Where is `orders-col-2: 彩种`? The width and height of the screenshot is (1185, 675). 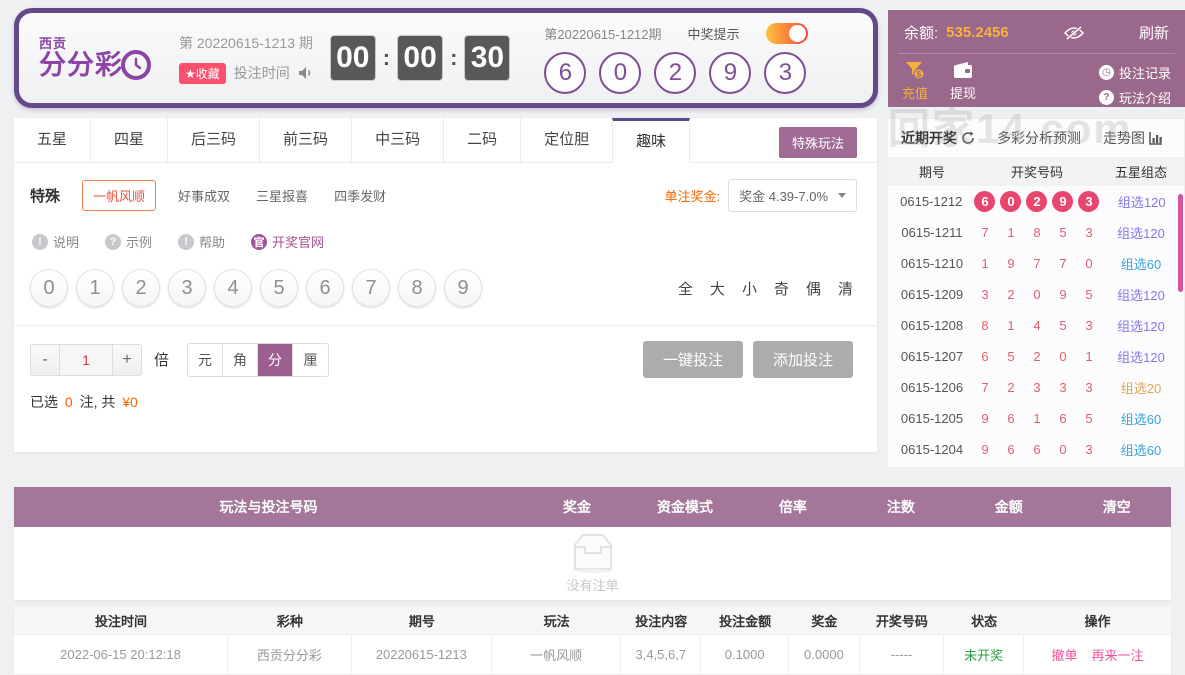
orders-col-2: 彩种 is located at coordinates (289, 621).